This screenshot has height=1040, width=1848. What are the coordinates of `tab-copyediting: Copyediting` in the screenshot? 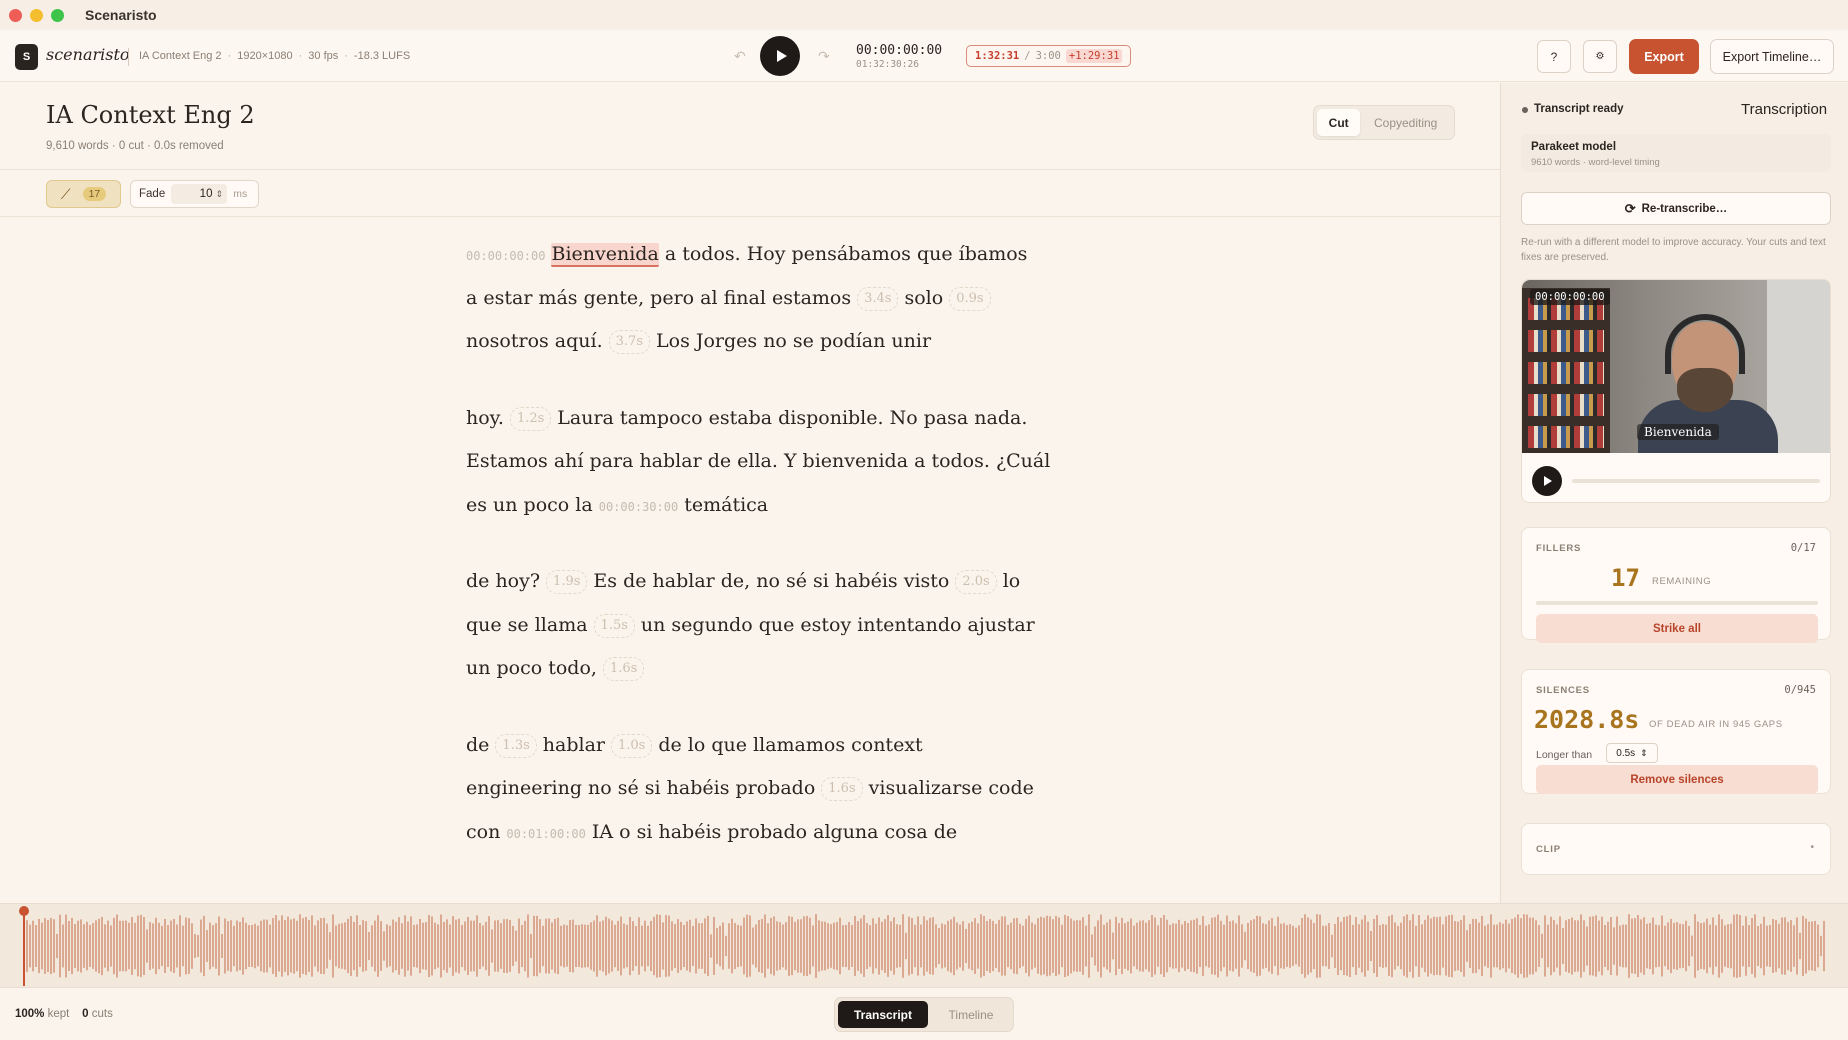 It's located at (1405, 122).